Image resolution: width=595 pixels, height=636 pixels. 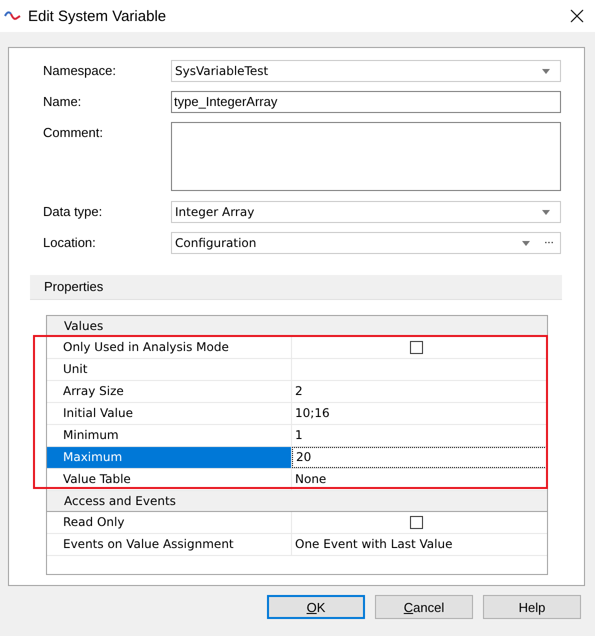 What do you see at coordinates (69, 243) in the screenshot?
I see `field-label: Location:` at bounding box center [69, 243].